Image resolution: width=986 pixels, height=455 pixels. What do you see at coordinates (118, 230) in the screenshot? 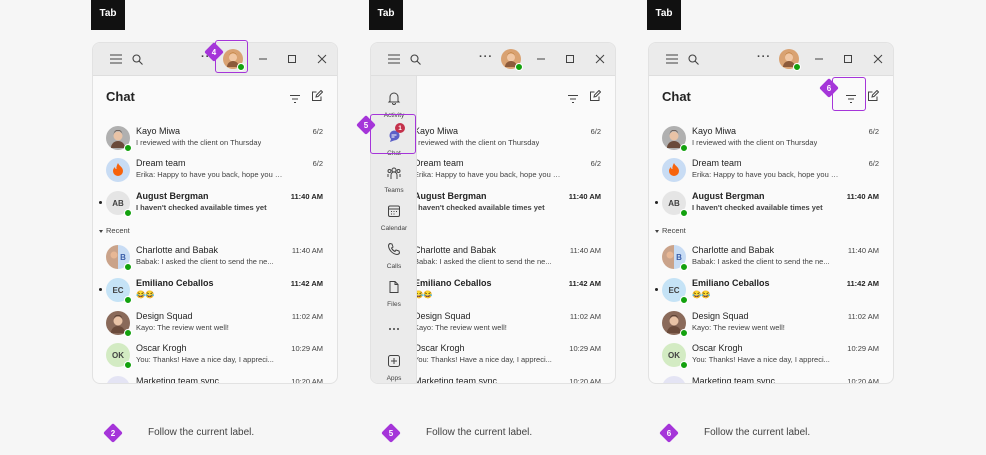
I see `recent-label: Recent` at bounding box center [118, 230].